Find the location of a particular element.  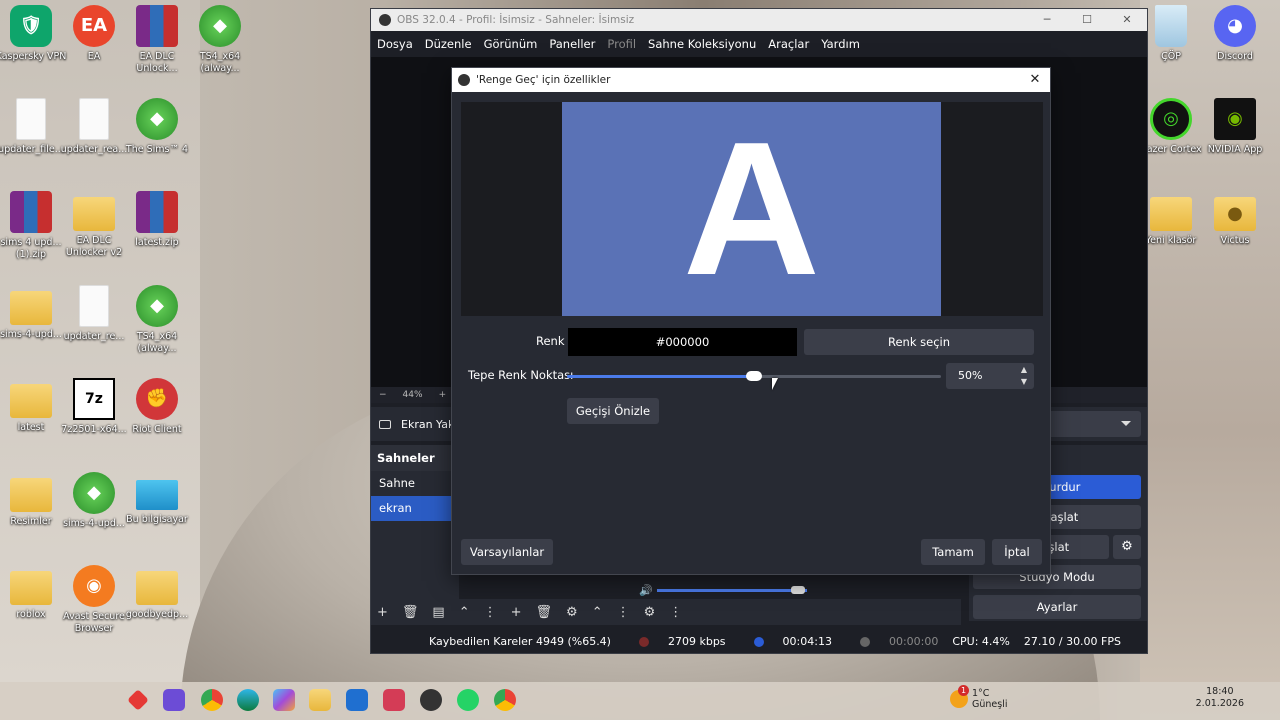

preview-transition-button: Geçişi Önizle is located at coordinates (613, 411).